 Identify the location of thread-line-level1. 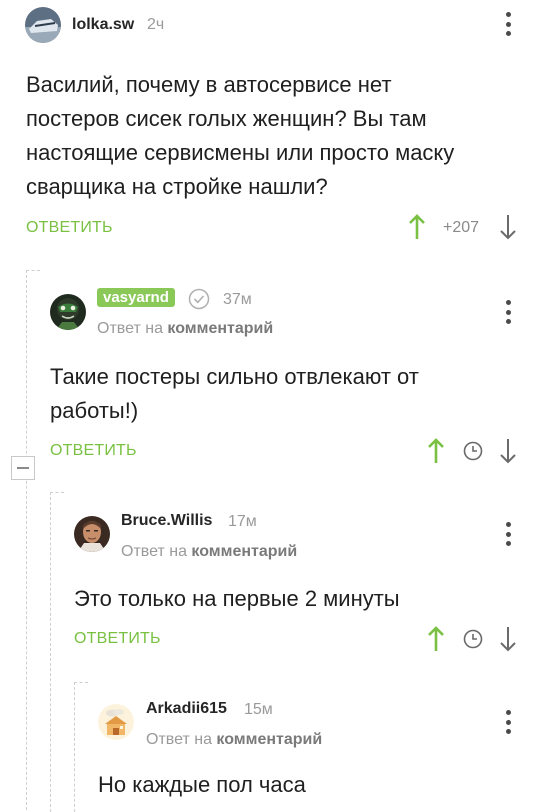
(26, 540).